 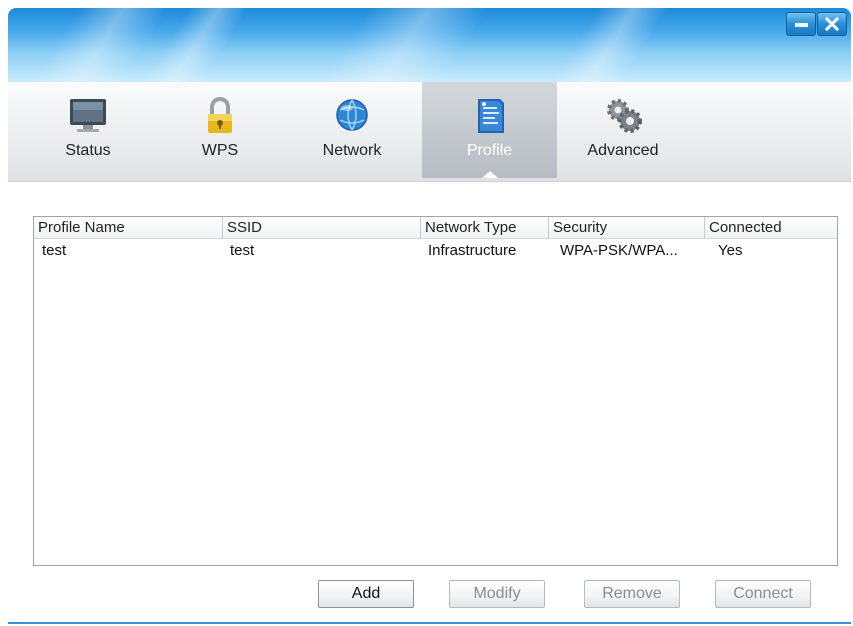 What do you see at coordinates (429, 623) in the screenshot?
I see `window-bottom-border` at bounding box center [429, 623].